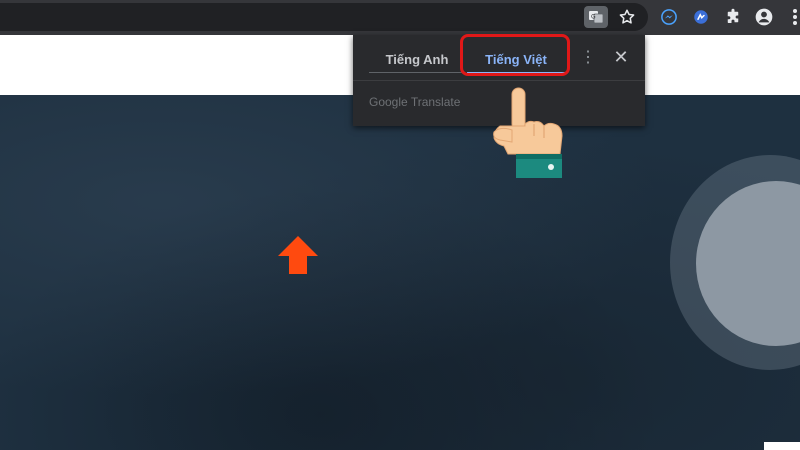 The height and width of the screenshot is (450, 800). I want to click on translate-icon: G, so click(596, 17).